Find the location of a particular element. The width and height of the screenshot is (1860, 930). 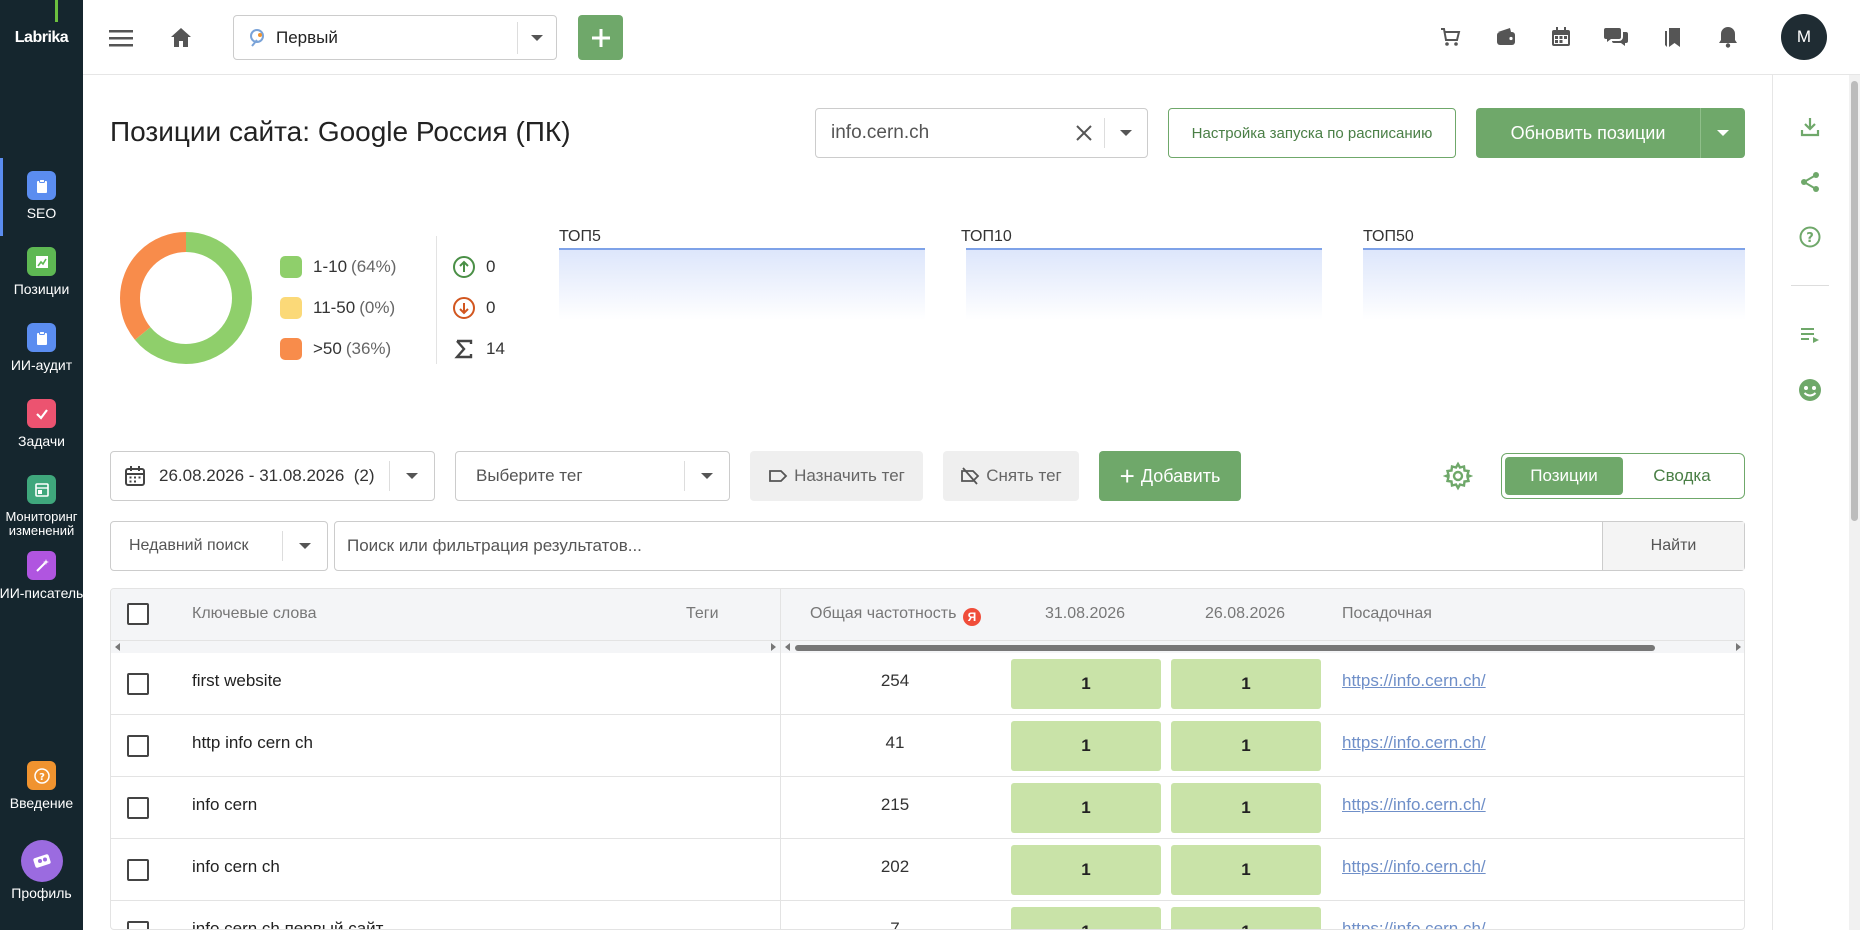

download-icon is located at coordinates (1810, 127).